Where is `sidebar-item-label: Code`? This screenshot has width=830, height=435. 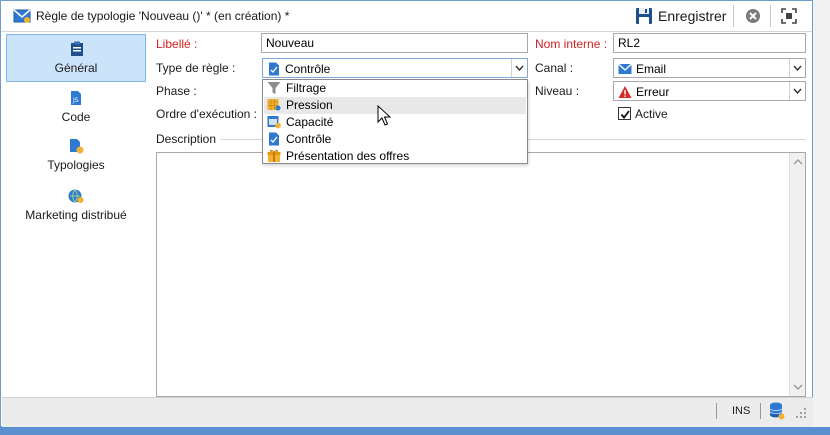
sidebar-item-label: Code is located at coordinates (76, 117).